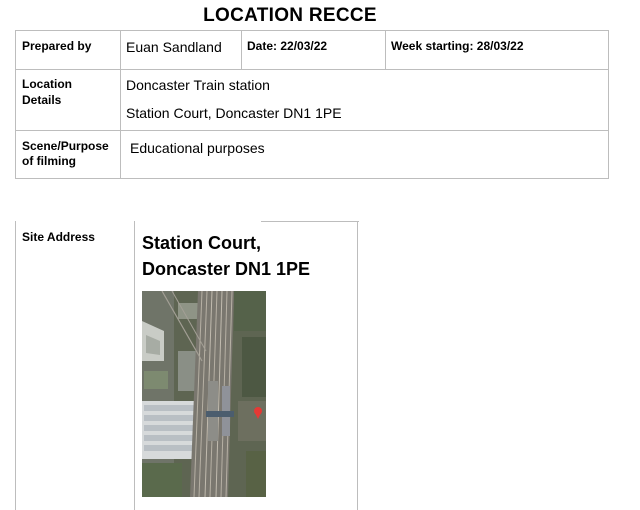 This screenshot has height=510, width=640. I want to click on date-field: Date: 22/03/22, so click(287, 46).